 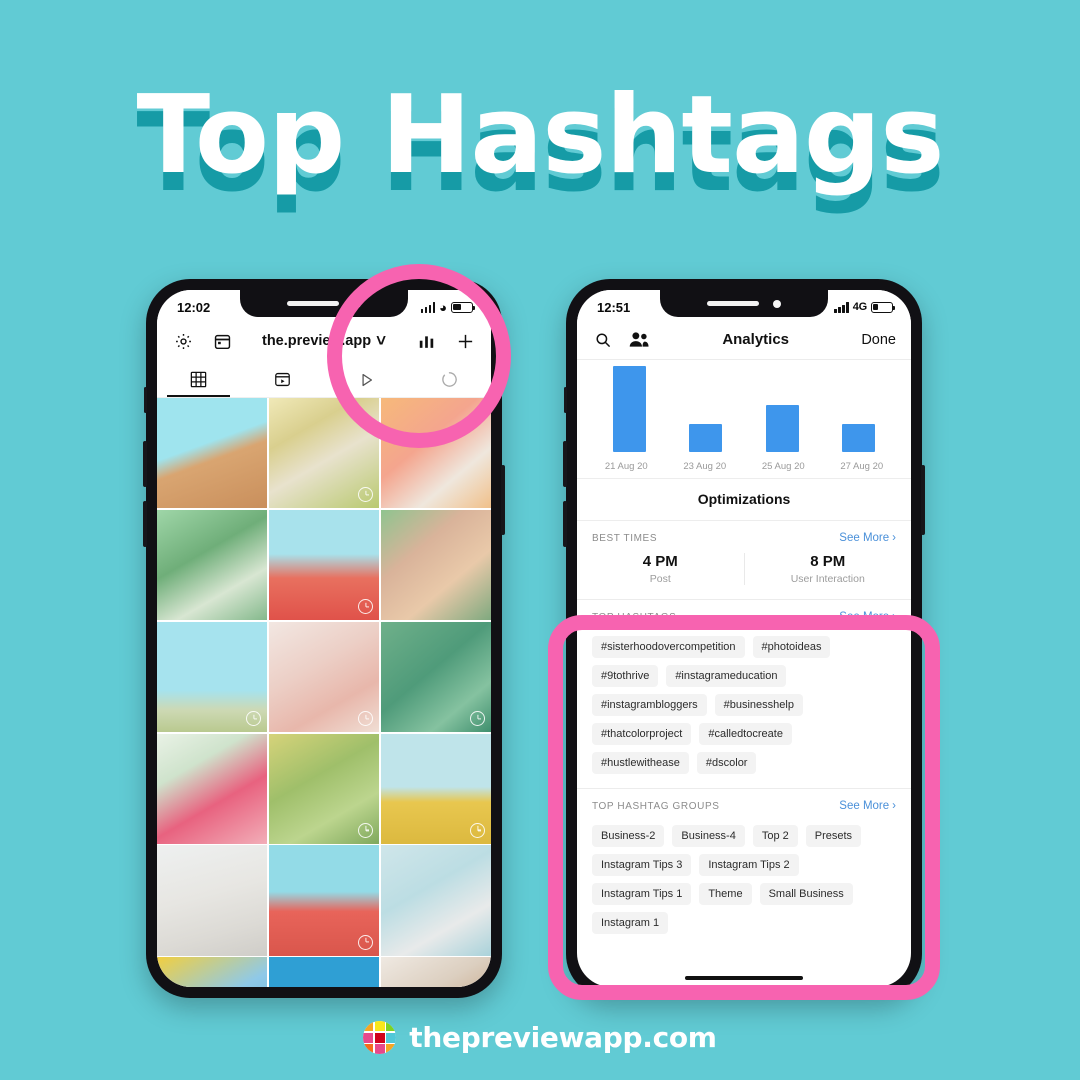 I want to click on chart-x-tick: 25 Aug 20, so click(x=783, y=466).